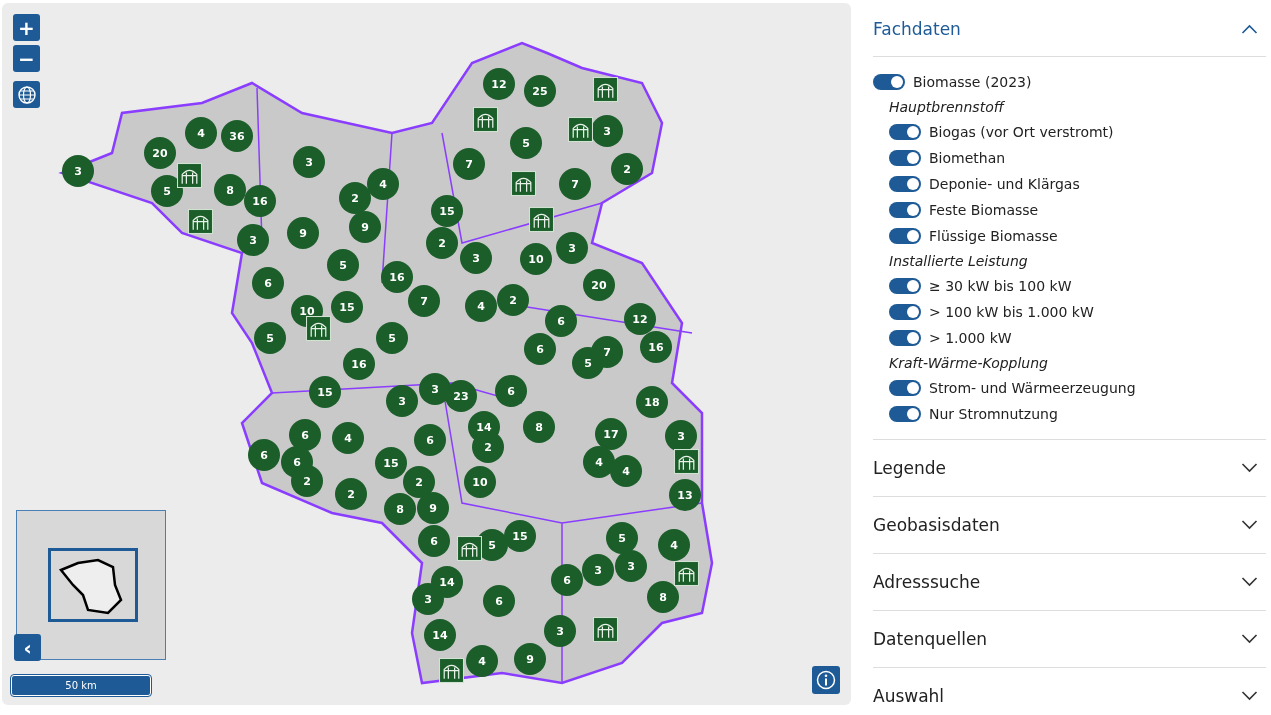  What do you see at coordinates (967, 158) in the screenshot?
I see `filter-label: Biomethan` at bounding box center [967, 158].